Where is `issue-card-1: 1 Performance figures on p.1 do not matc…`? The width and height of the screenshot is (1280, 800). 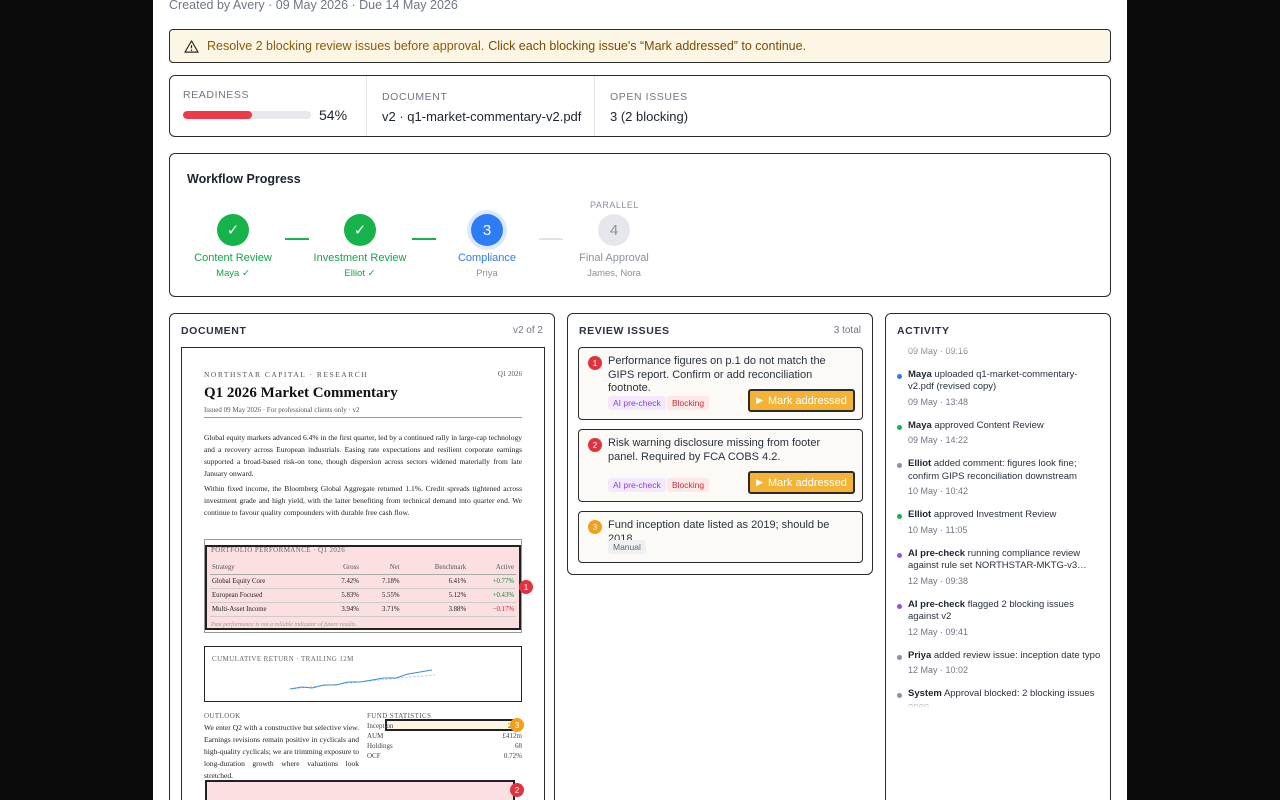
issue-card-1: 1 Performance figures on p.1 do not matc… is located at coordinates (720, 383).